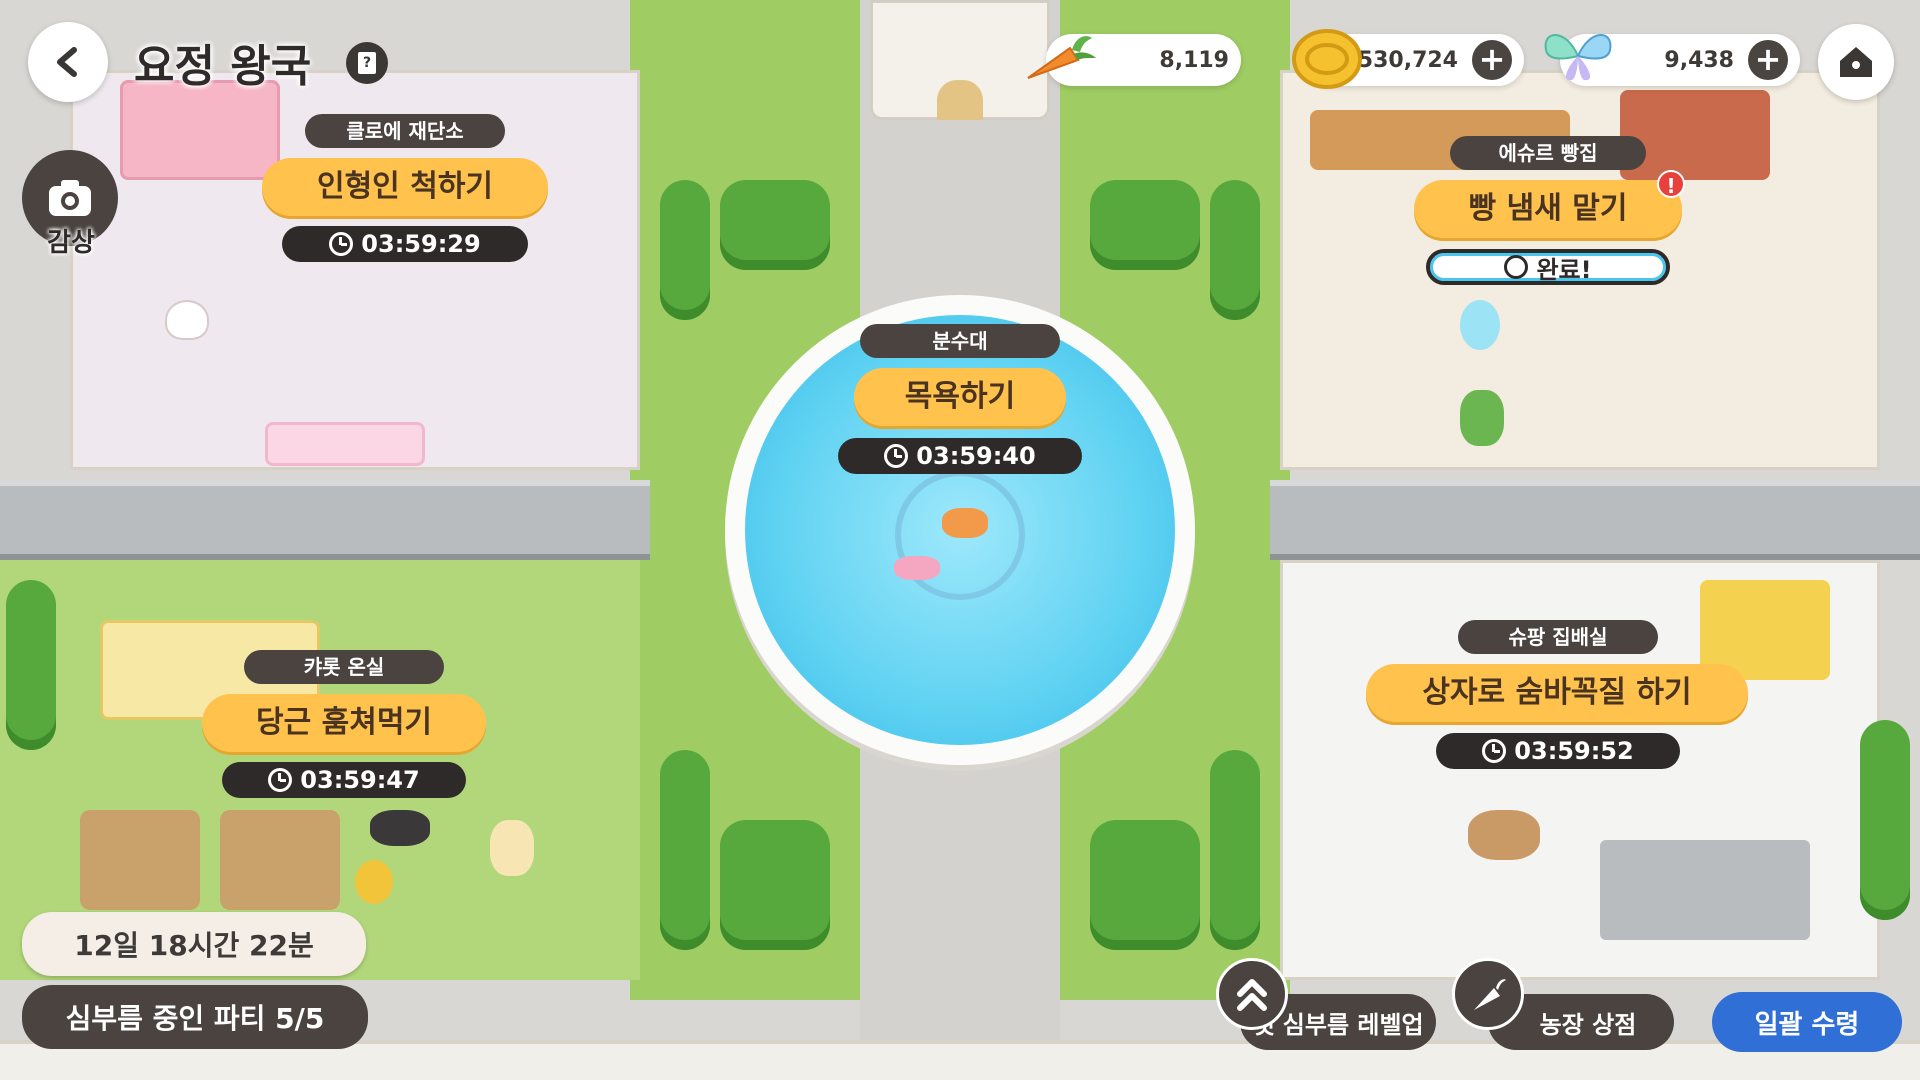 The image size is (1920, 1080). What do you see at coordinates (1578, 57) in the screenshot?
I see `butterfly-icon` at bounding box center [1578, 57].